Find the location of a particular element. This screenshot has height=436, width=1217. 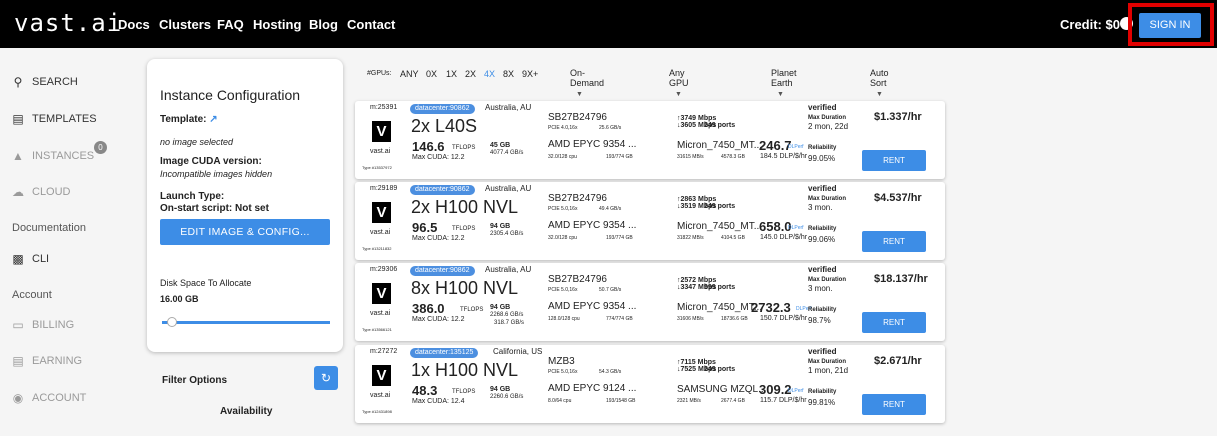

pcie-bandwidth: 25.6 GB/s is located at coordinates (610, 128).